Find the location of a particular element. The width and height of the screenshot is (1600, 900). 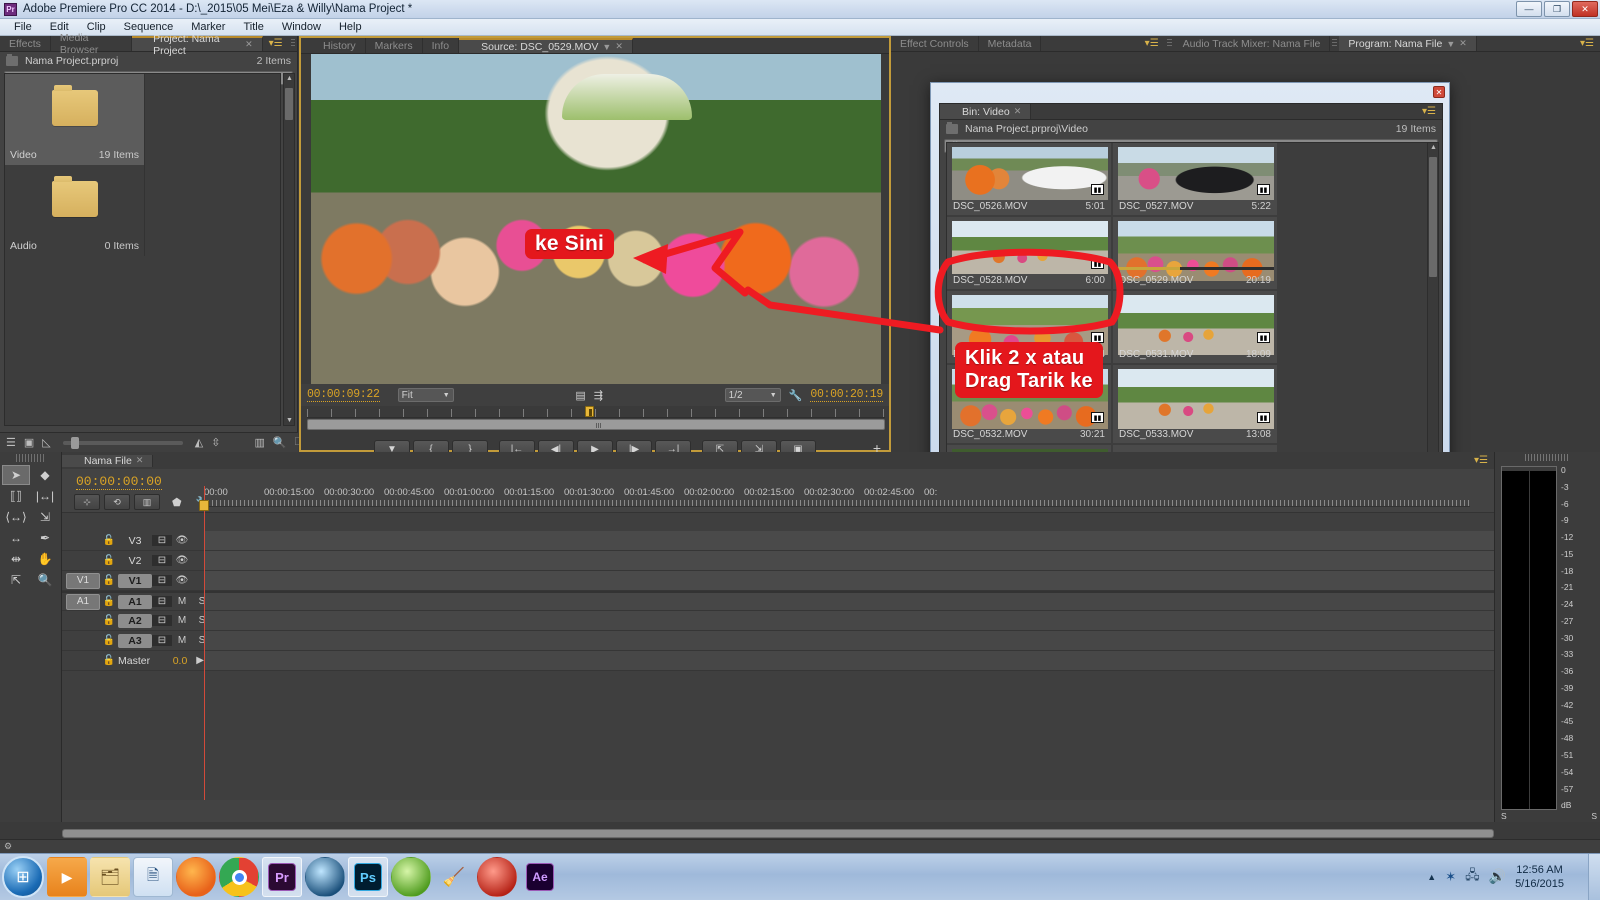

taskbar-text-editor-icon: 🗎 is located at coordinates (153, 877).